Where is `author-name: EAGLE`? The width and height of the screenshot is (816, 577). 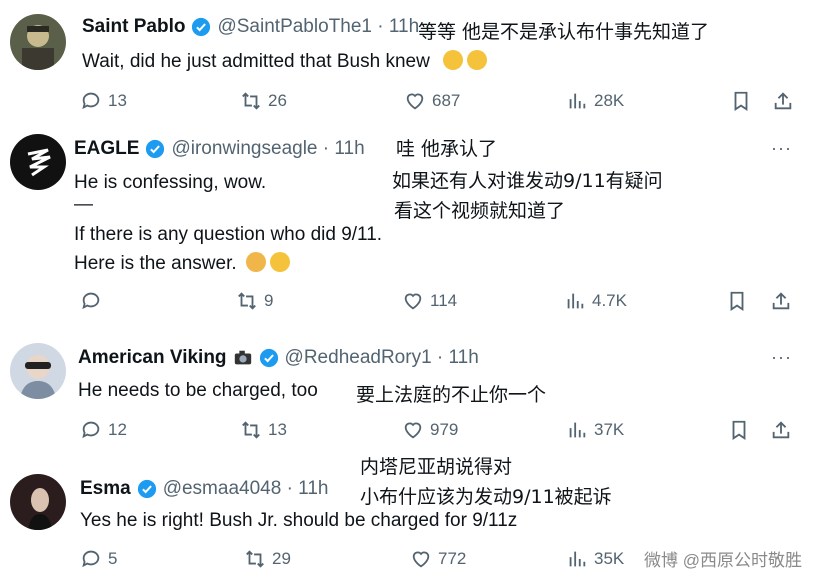
author-name: EAGLE is located at coordinates (106, 149).